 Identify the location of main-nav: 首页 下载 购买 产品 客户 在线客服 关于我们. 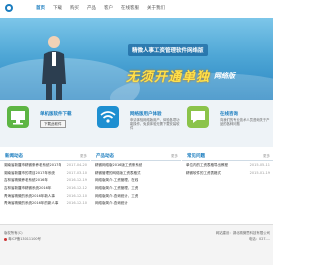
(100, 8).